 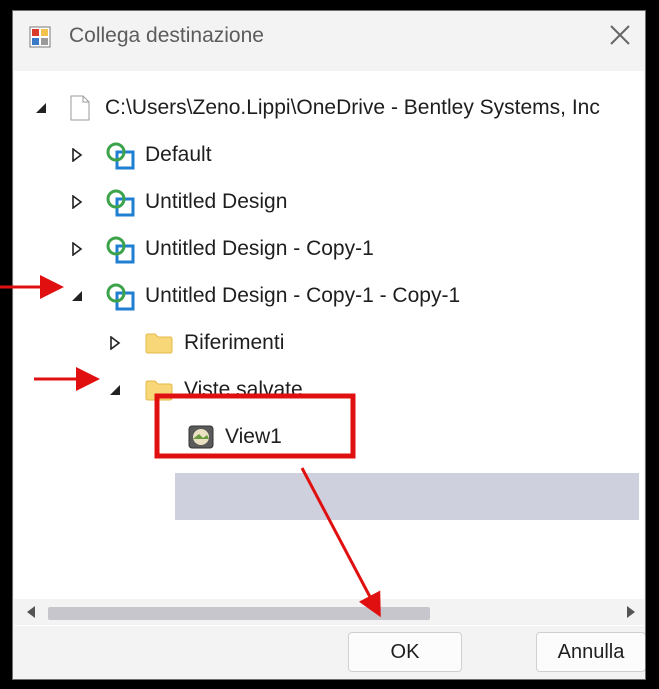 I want to click on scrollbar-thumb, so click(x=239, y=613).